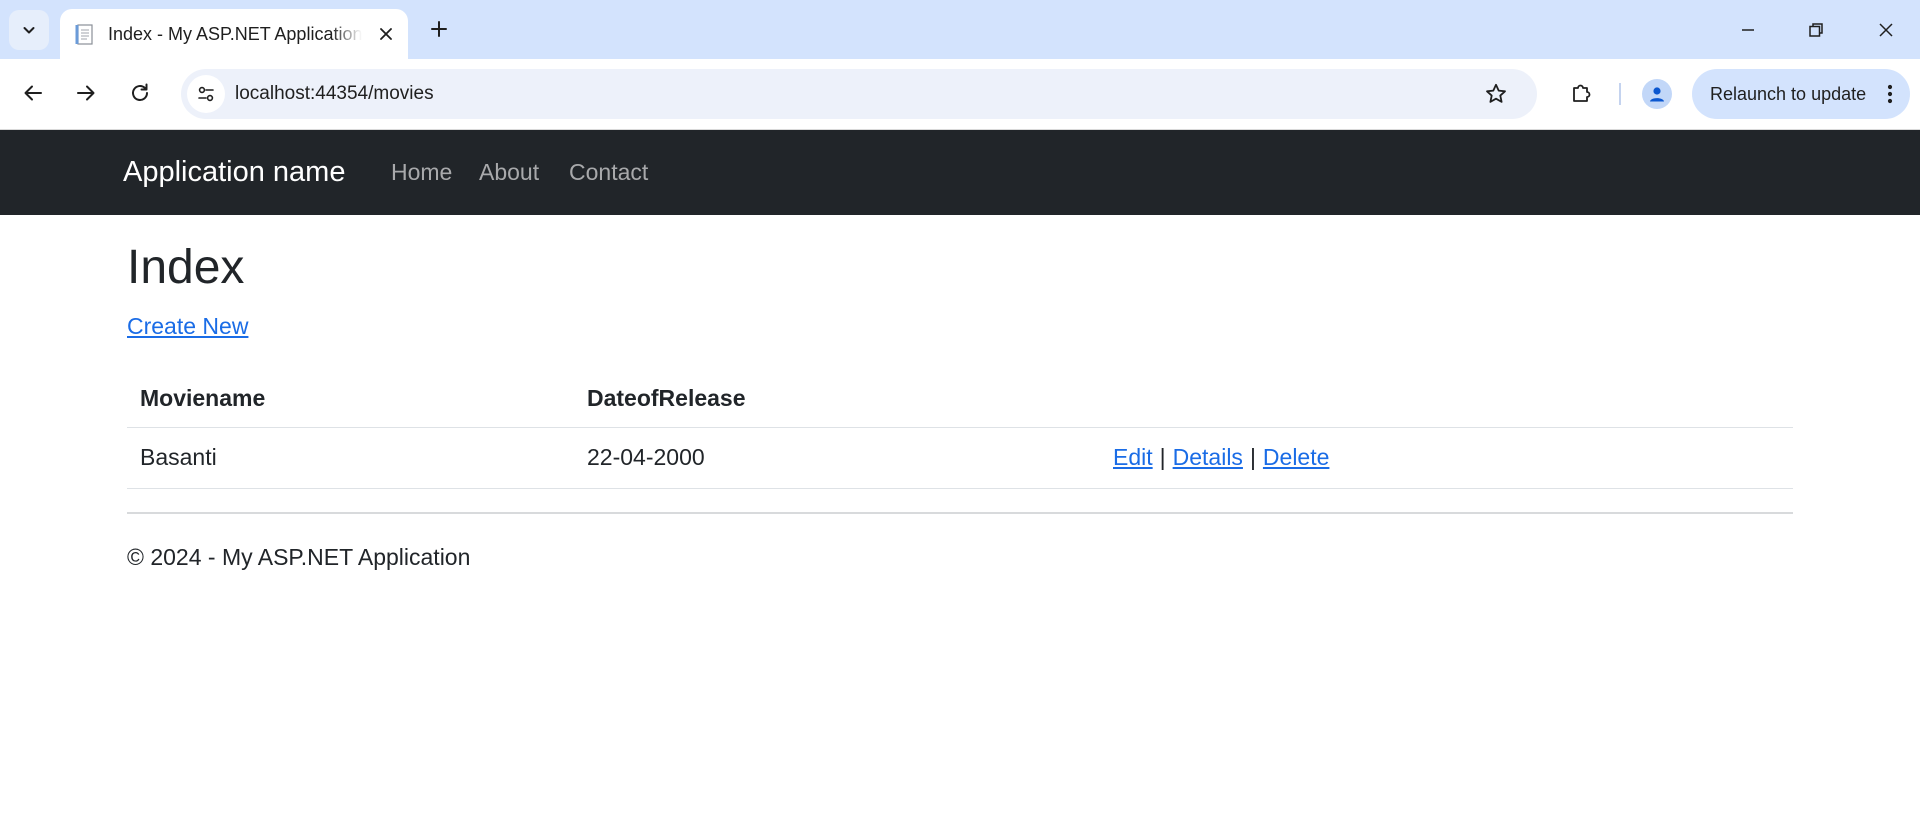 This screenshot has width=1920, height=828. What do you see at coordinates (350, 458) in the screenshot?
I see `cell-moviename: Basanti` at bounding box center [350, 458].